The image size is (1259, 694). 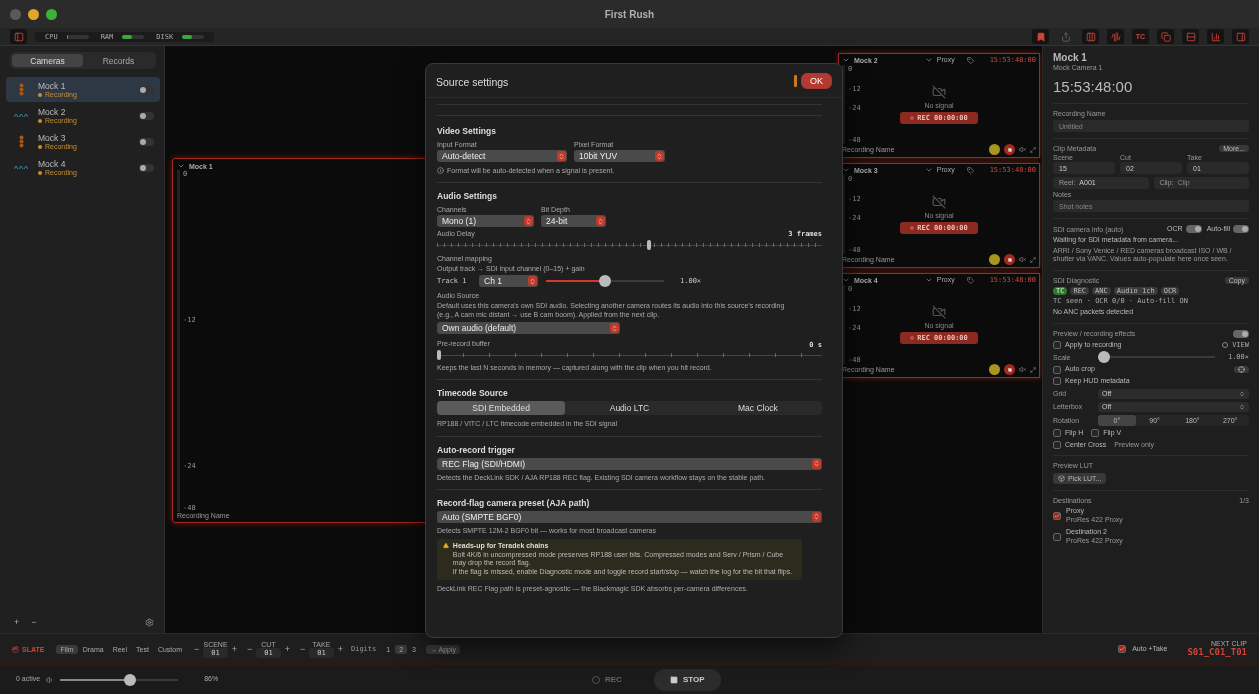 What do you see at coordinates (47, 60) in the screenshot?
I see `tab: Cameras` at bounding box center [47, 60].